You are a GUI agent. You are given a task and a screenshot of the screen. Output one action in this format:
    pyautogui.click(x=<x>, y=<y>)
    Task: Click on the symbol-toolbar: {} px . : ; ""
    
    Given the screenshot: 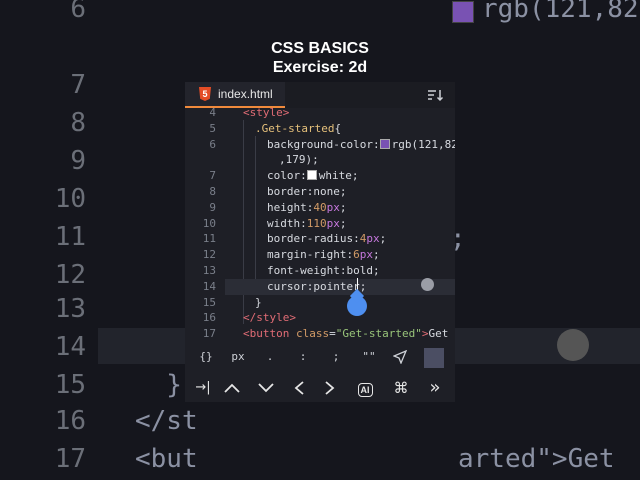 What is the action you would take?
    pyautogui.click(x=320, y=357)
    